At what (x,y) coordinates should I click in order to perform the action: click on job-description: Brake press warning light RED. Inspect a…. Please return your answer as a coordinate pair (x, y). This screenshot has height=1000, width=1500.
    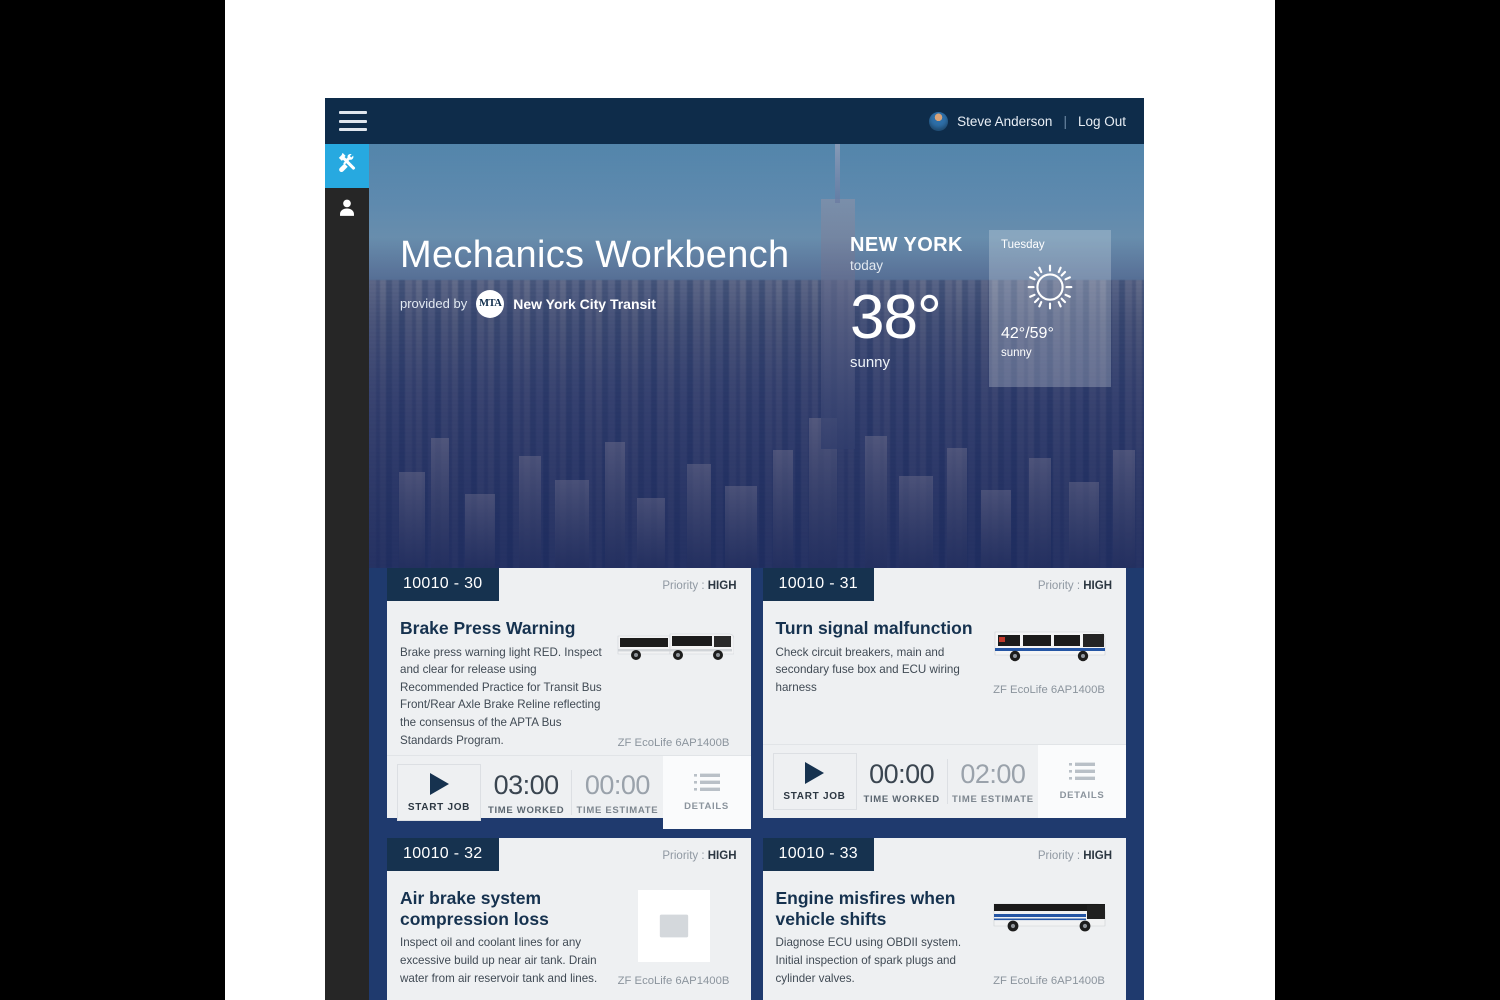
    Looking at the image, I should click on (501, 696).